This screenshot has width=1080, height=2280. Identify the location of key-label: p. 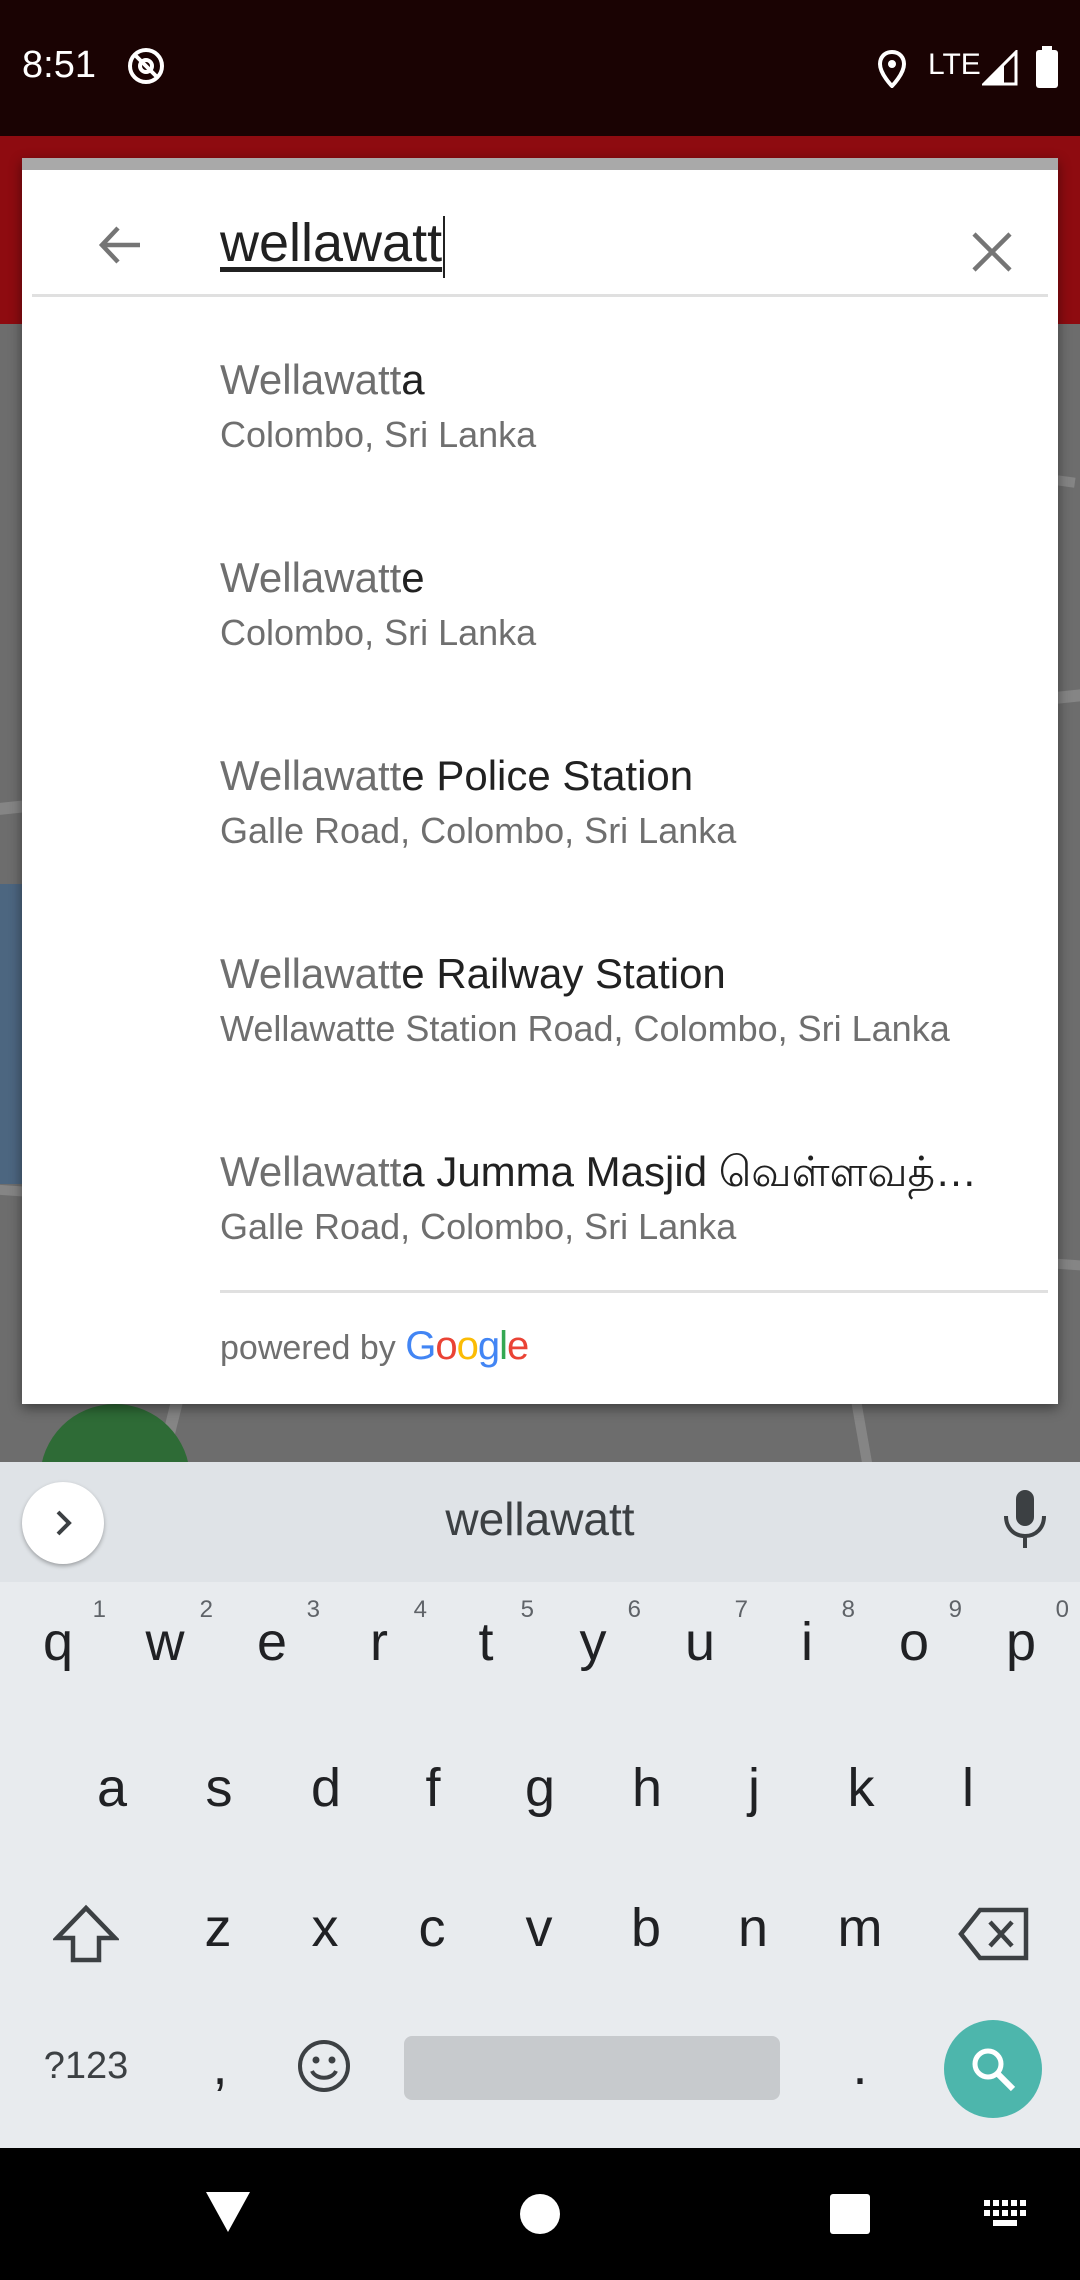
(1021, 1642).